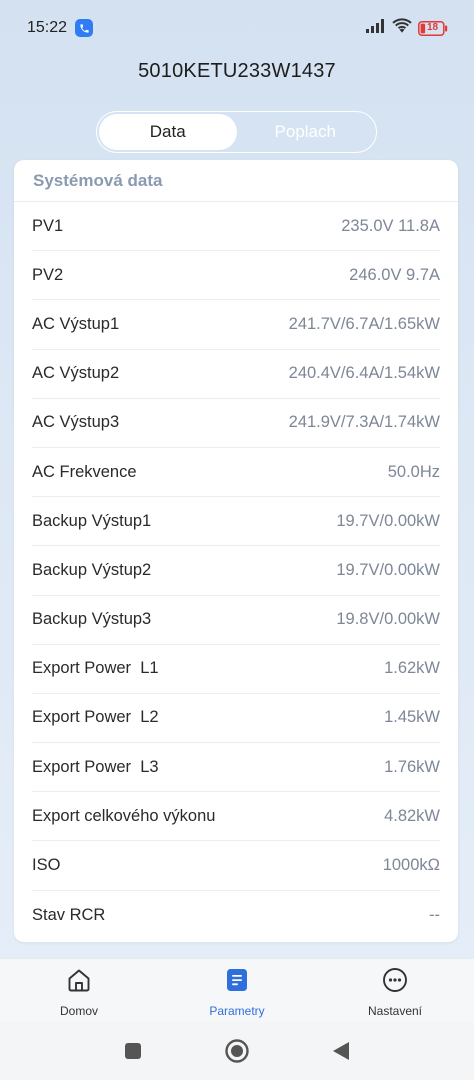 Image resolution: width=474 pixels, height=1080 pixels. What do you see at coordinates (76, 422) in the screenshot?
I see `row-label: AC Výstup3` at bounding box center [76, 422].